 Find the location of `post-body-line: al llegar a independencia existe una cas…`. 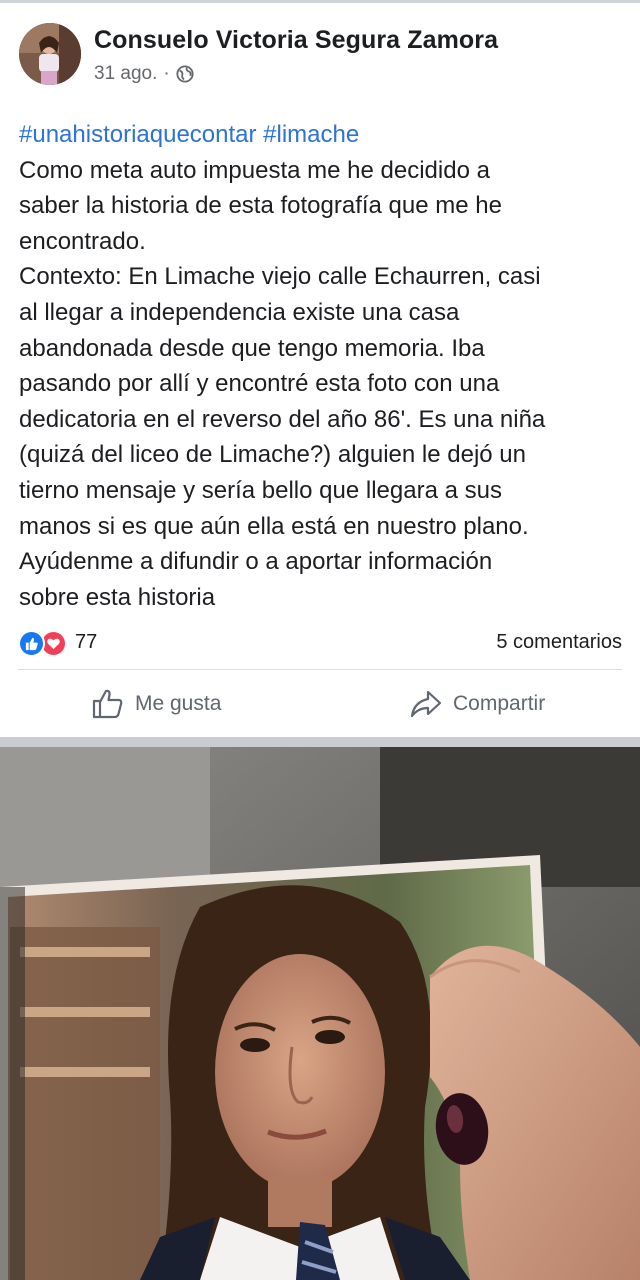

post-body-line: al llegar a independencia existe una cas… is located at coordinates (239, 312).